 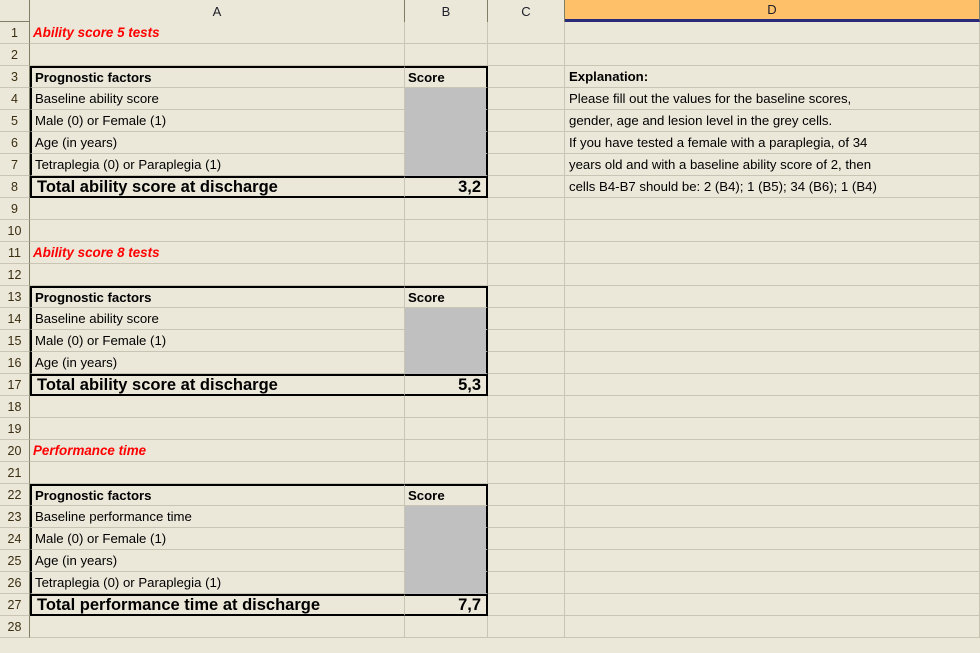 What do you see at coordinates (15, 583) in the screenshot?
I see `row-header-26: 26` at bounding box center [15, 583].